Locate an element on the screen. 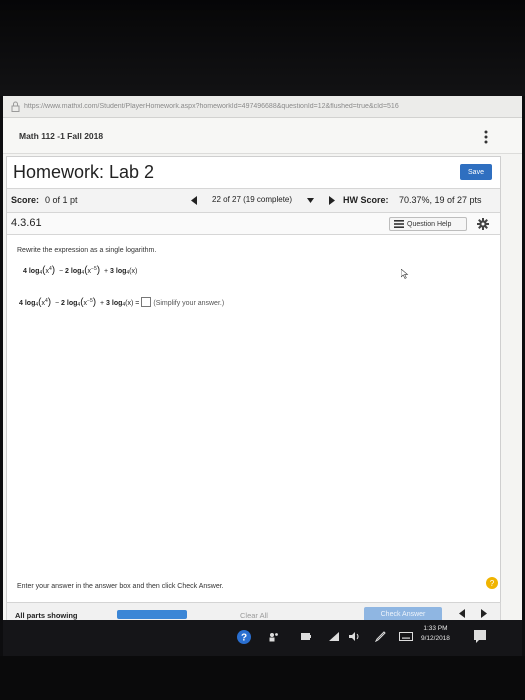 The image size is (525, 700). clock-date: 9/12/2018 is located at coordinates (435, 638).